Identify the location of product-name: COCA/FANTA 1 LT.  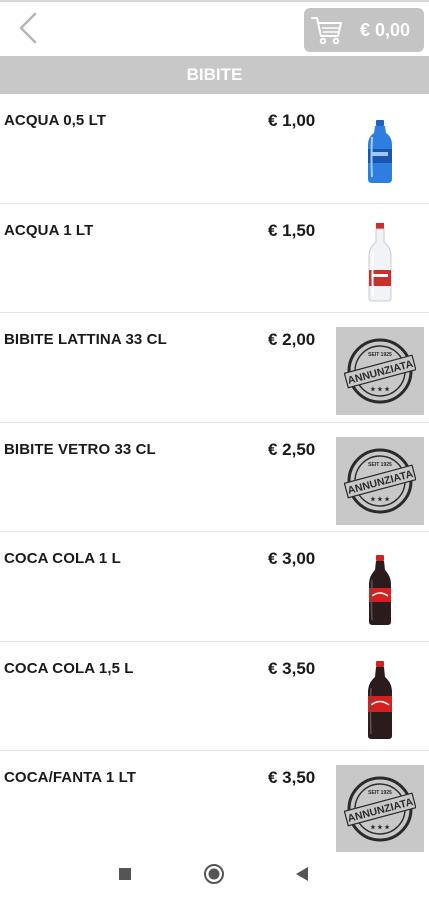
(70, 777).